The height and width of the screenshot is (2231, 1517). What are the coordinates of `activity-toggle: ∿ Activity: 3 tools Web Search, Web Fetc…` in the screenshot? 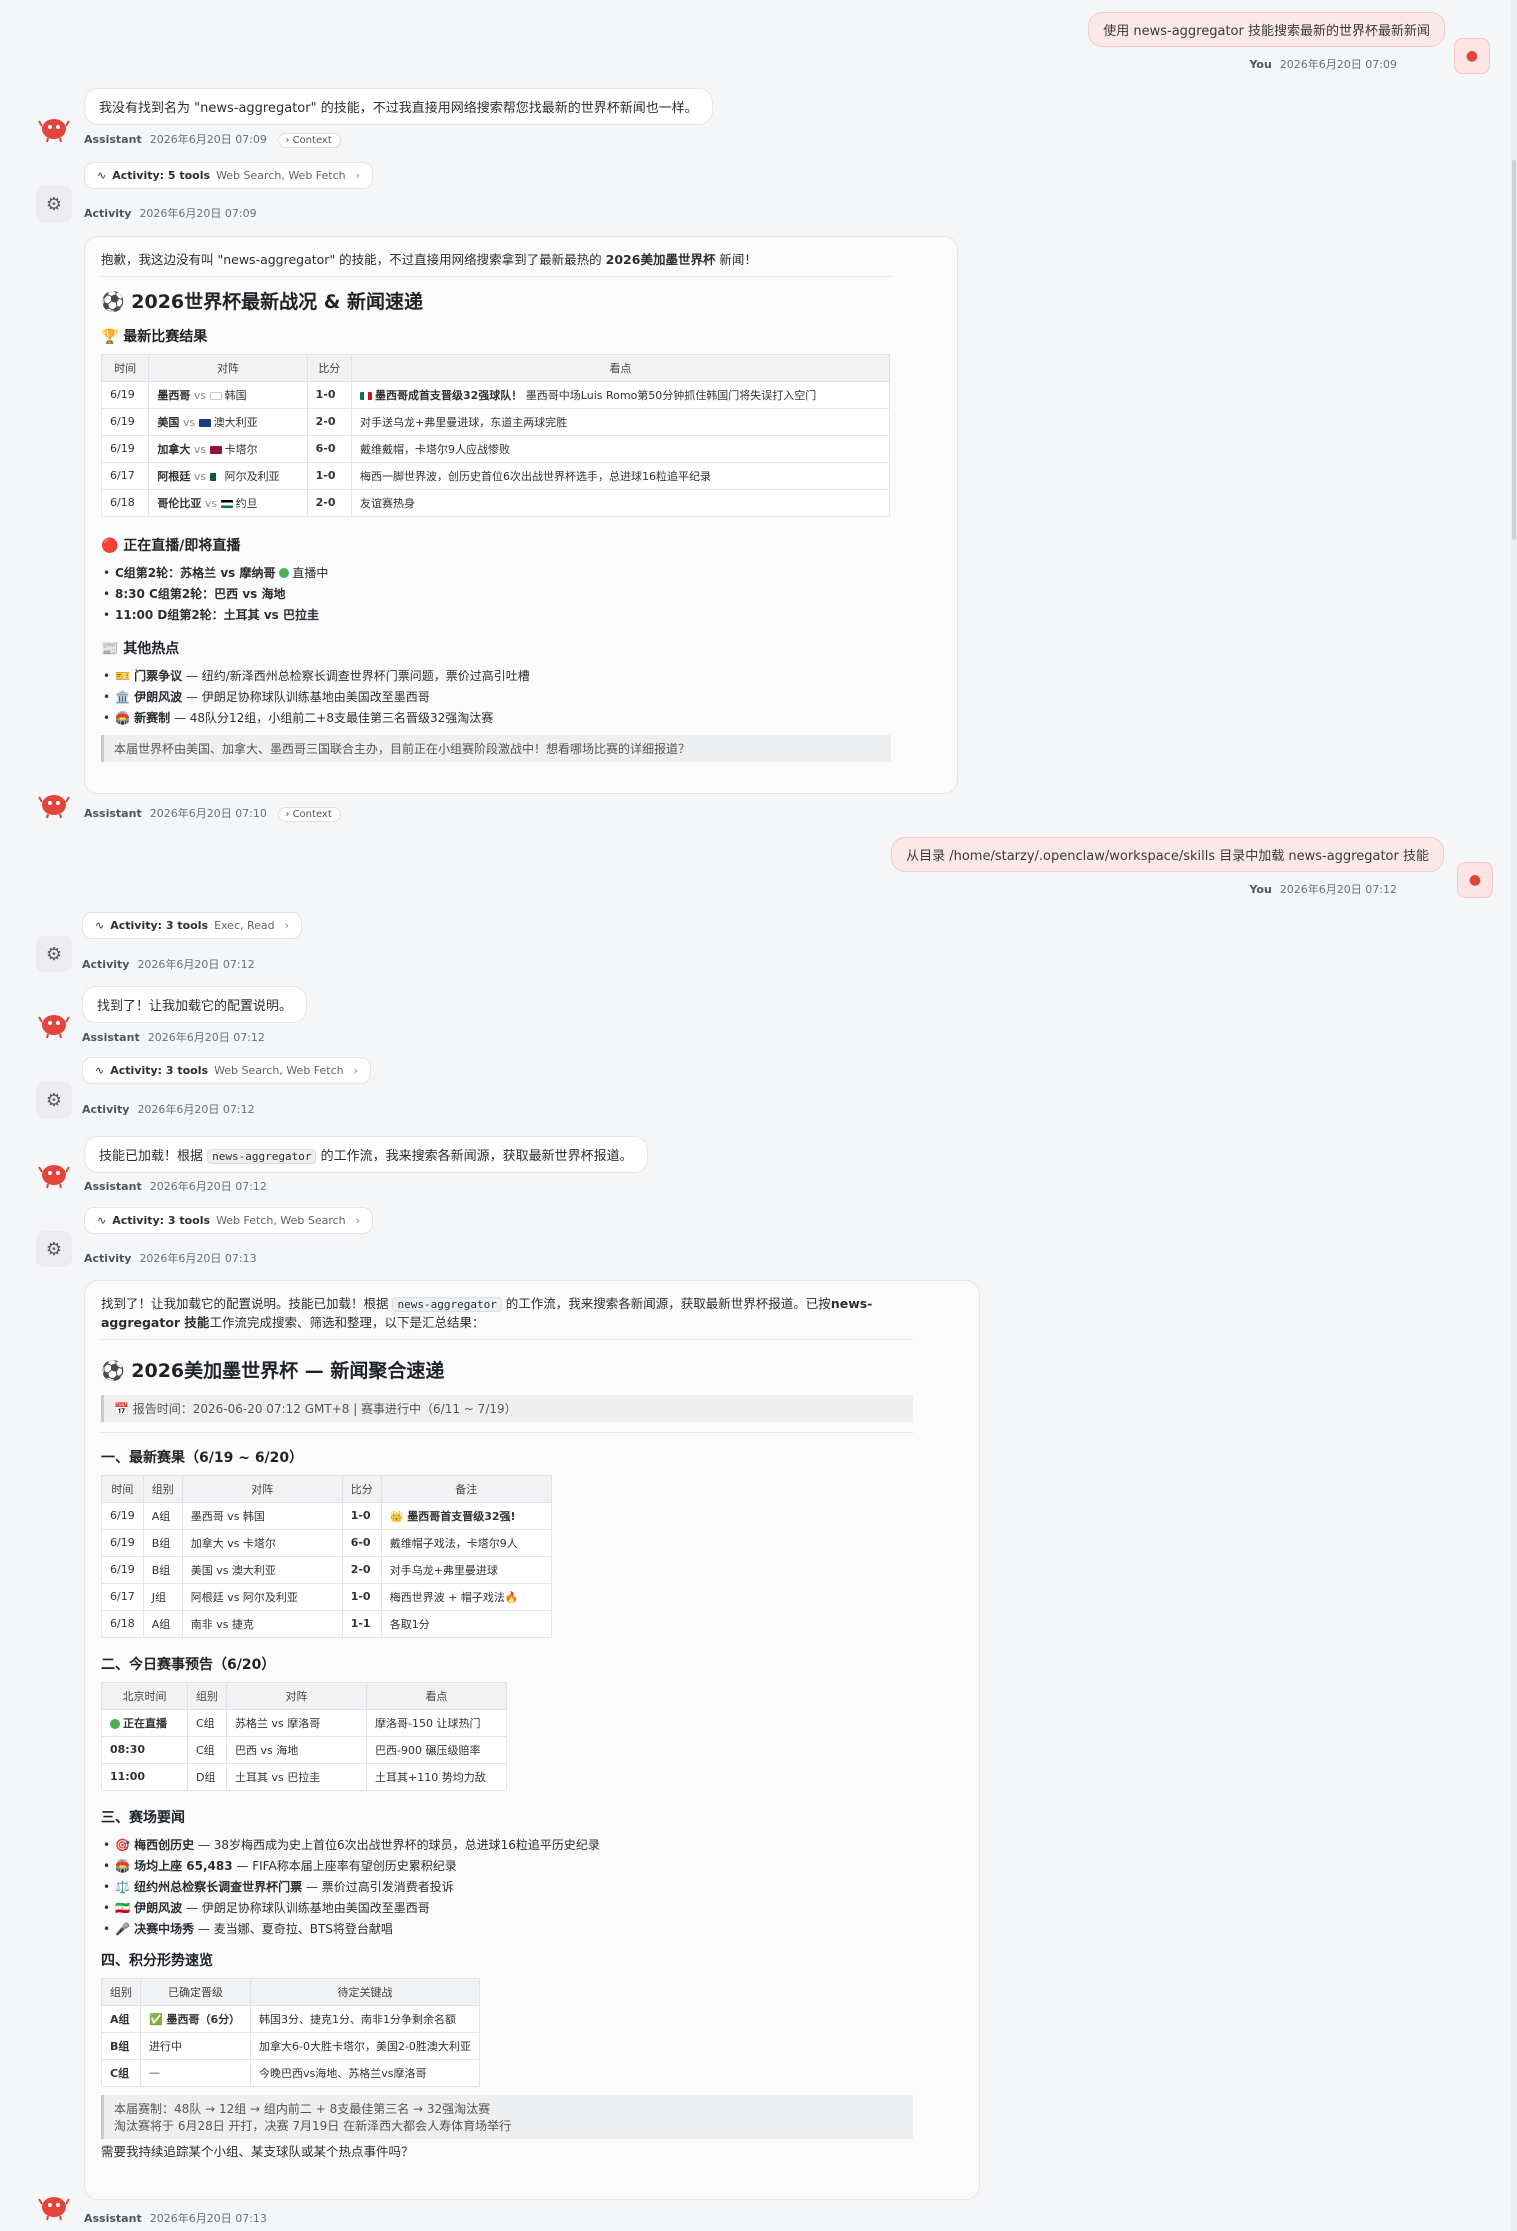 It's located at (227, 1070).